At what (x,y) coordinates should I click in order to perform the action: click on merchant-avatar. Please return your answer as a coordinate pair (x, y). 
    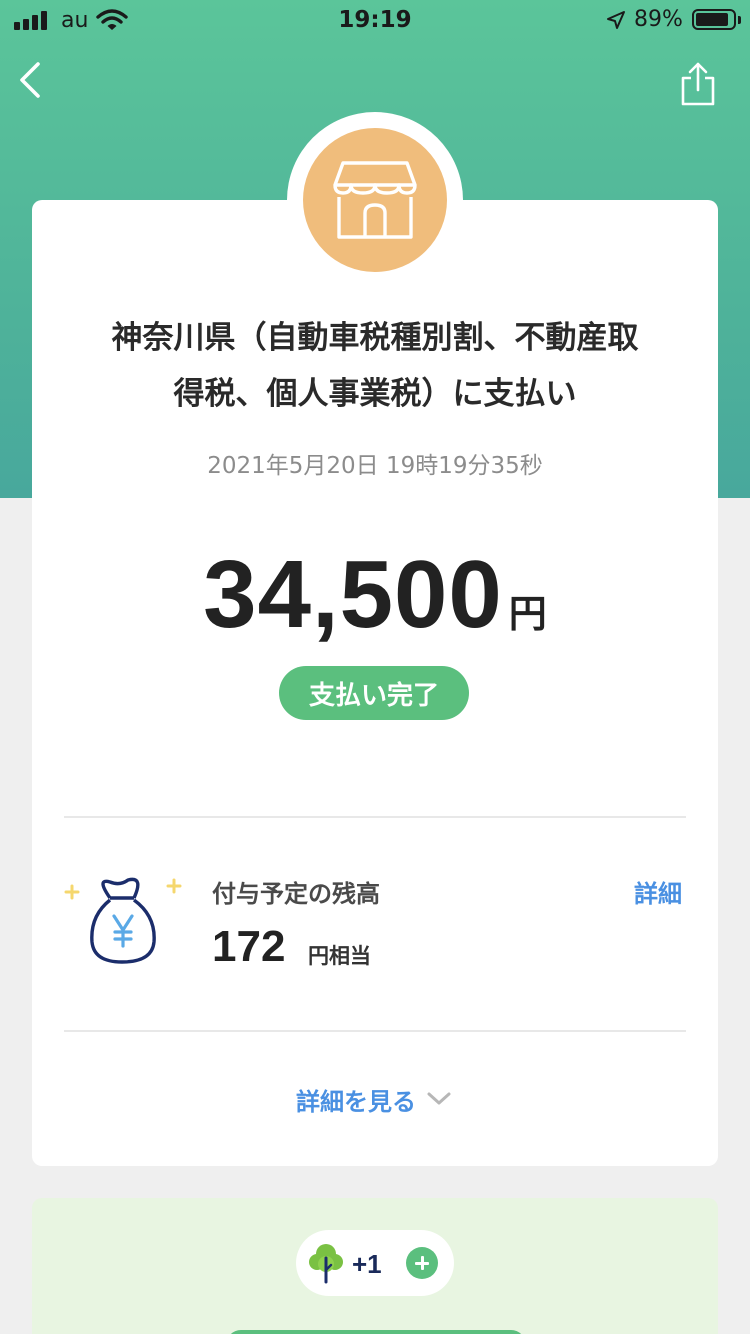
    Looking at the image, I should click on (375, 200).